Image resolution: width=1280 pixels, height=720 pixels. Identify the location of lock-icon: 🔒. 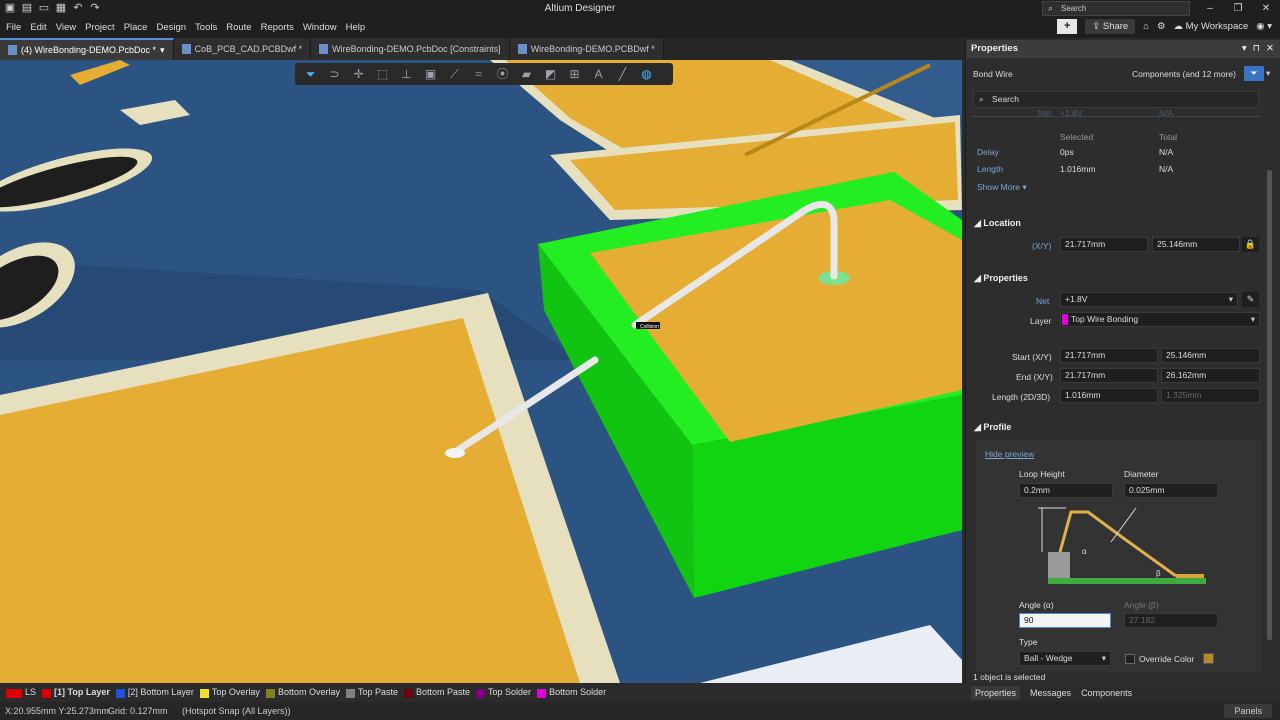
(1250, 244).